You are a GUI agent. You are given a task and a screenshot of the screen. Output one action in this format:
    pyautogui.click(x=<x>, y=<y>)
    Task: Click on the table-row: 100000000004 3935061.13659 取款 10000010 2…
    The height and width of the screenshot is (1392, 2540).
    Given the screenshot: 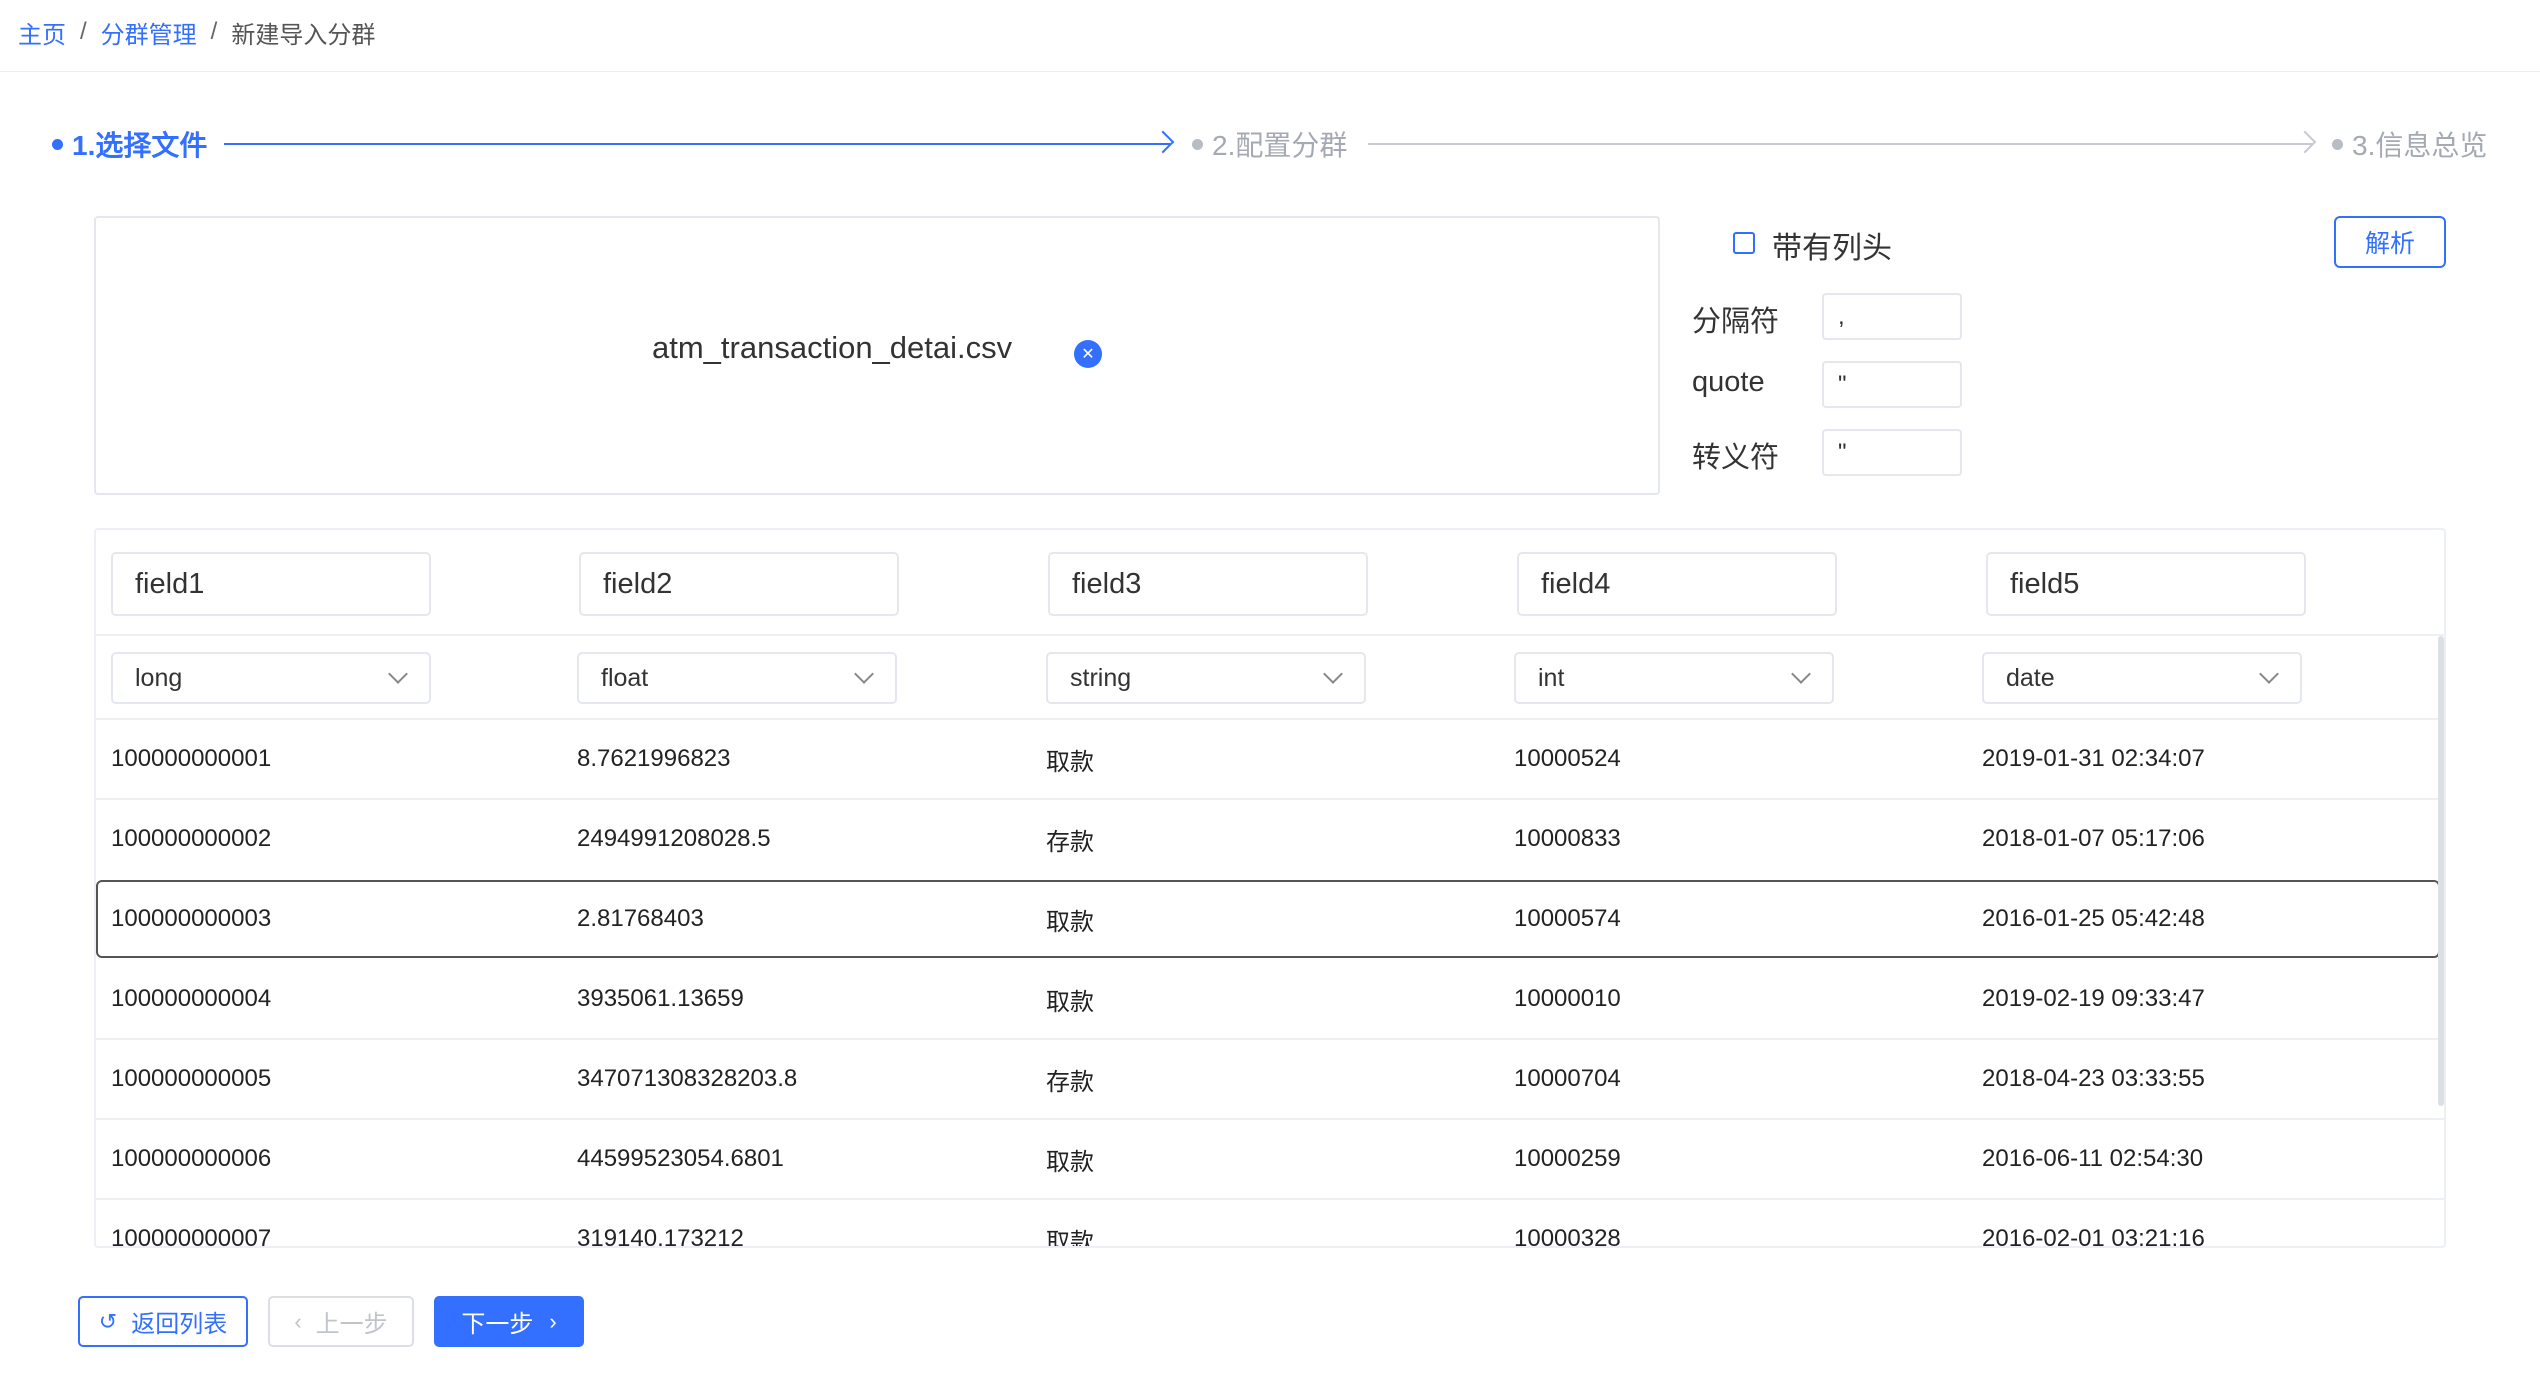 What is the action you would take?
    pyautogui.click(x=1268, y=999)
    